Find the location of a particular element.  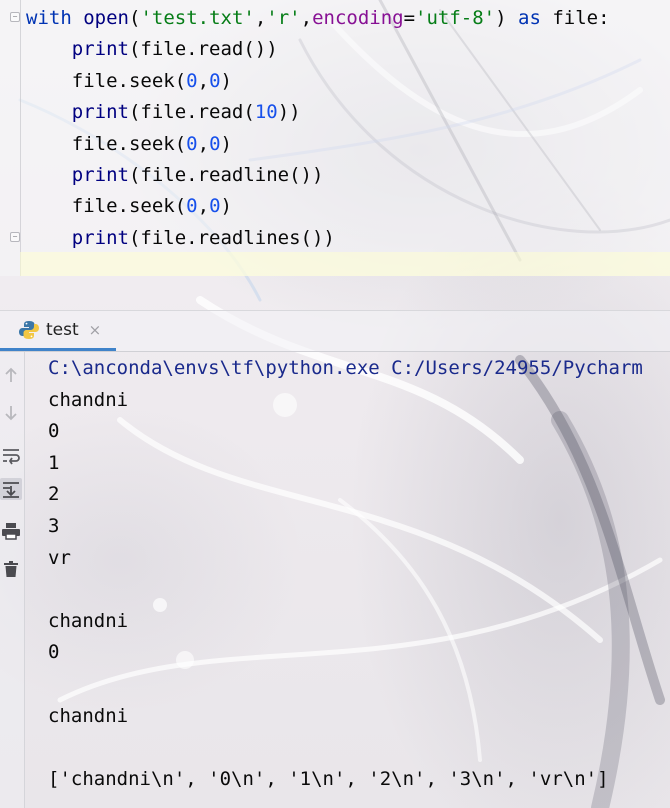

code-token: encoding is located at coordinates (358, 18).